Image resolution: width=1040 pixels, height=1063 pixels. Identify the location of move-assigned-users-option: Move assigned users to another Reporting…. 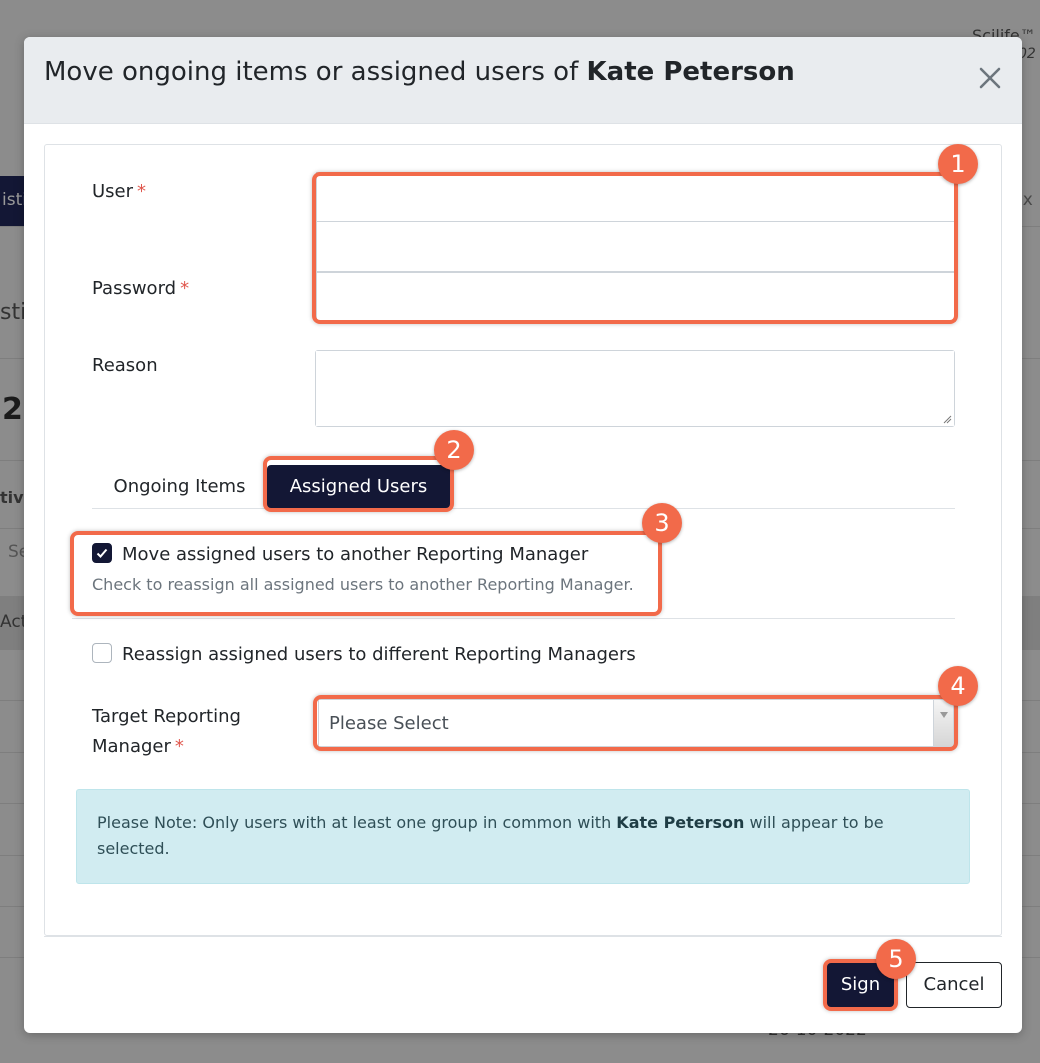
(340, 554).